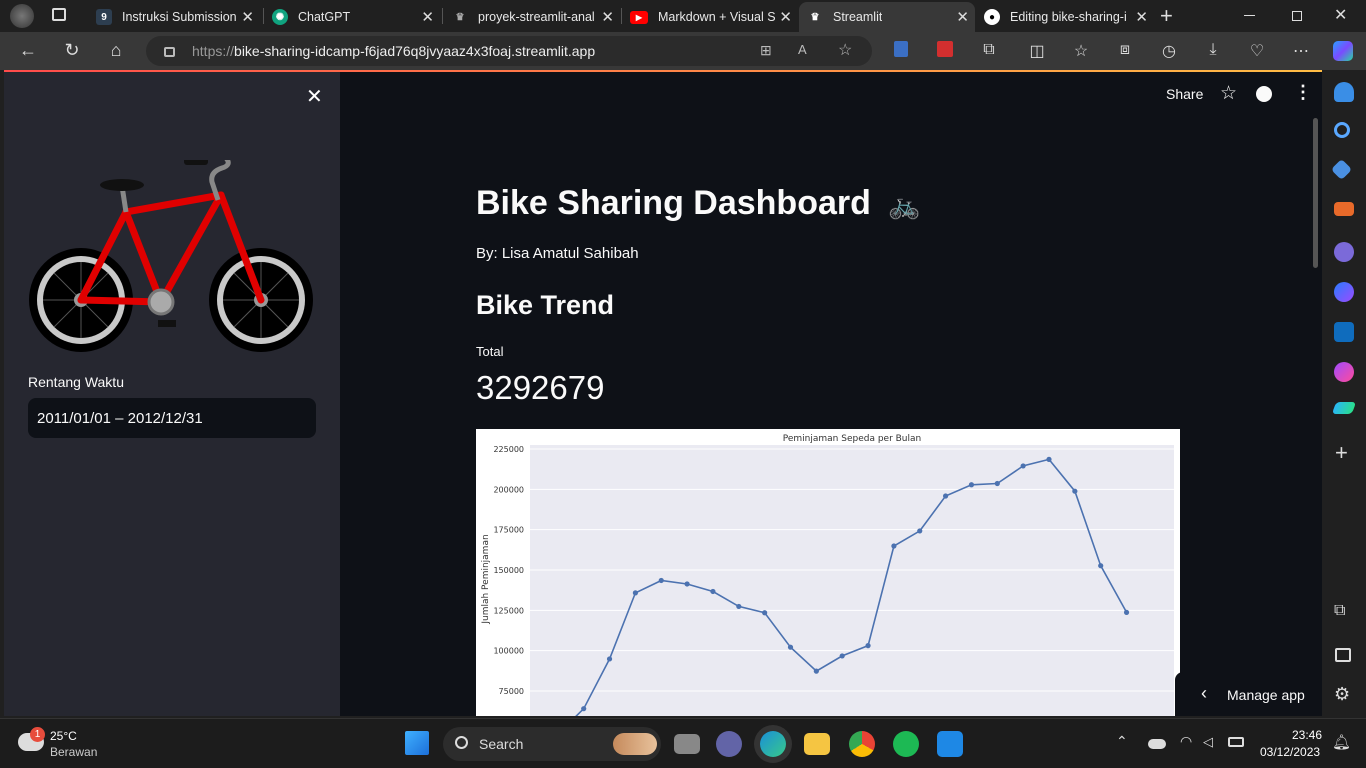 This screenshot has width=1366, height=768. Describe the element at coordinates (901, 49) in the screenshot. I see `extension-icon` at that location.